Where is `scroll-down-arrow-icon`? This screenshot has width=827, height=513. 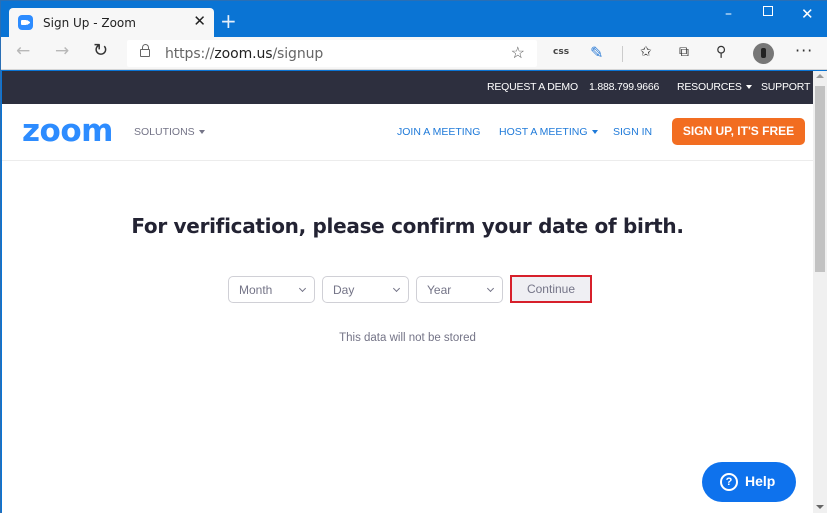
scroll-down-arrow-icon is located at coordinates (820, 507).